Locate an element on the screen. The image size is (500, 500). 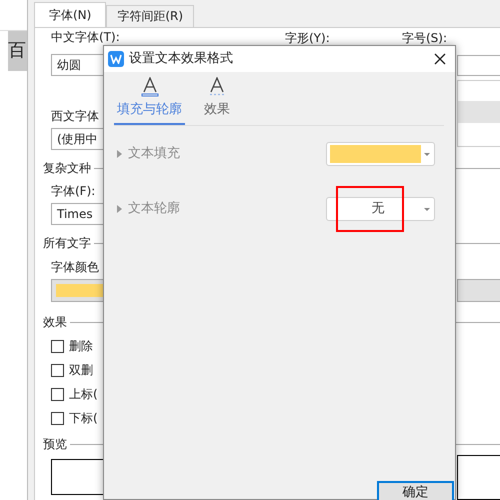
field-label: 中文字体(T): is located at coordinates (85, 37).